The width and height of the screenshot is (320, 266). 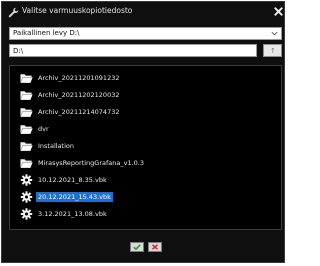 What do you see at coordinates (79, 95) in the screenshot?
I see `file-name: Archiv_20211202120032` at bounding box center [79, 95].